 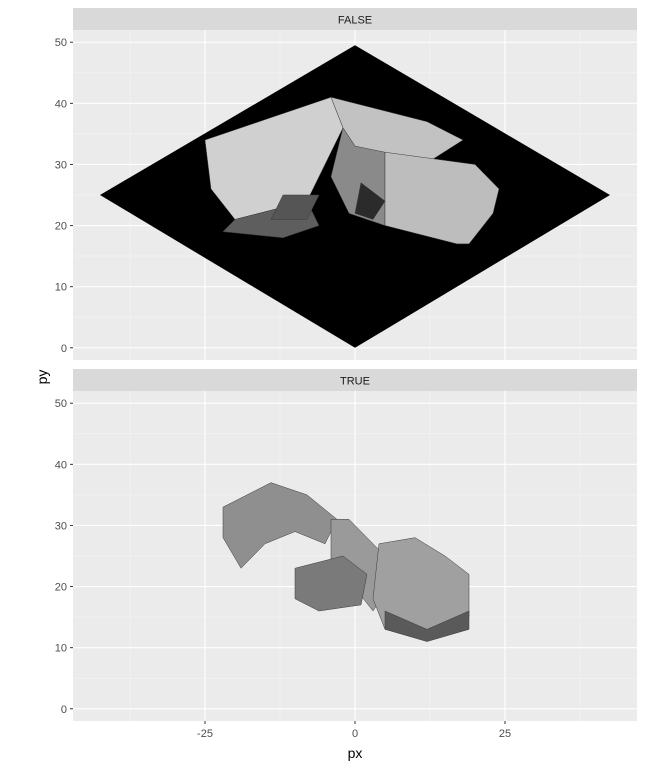 I want to click on x-tick-label: 25, so click(x=505, y=734).